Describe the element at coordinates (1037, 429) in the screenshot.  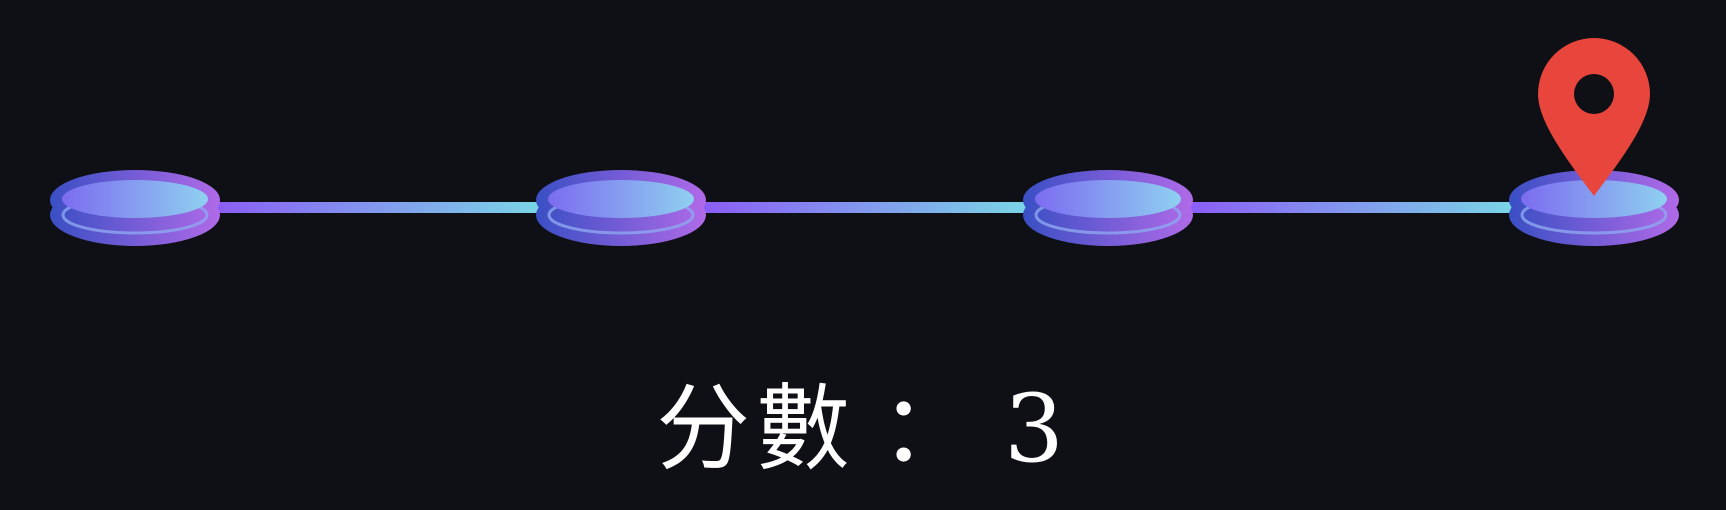
I see `score-value: 3` at that location.